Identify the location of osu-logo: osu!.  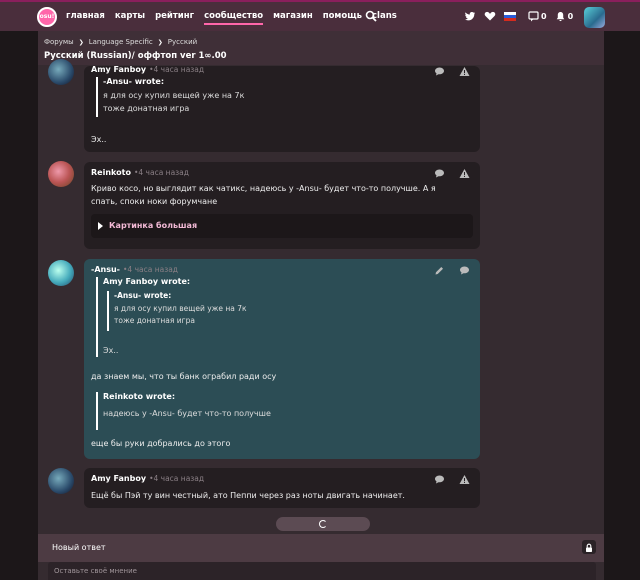
(47, 17).